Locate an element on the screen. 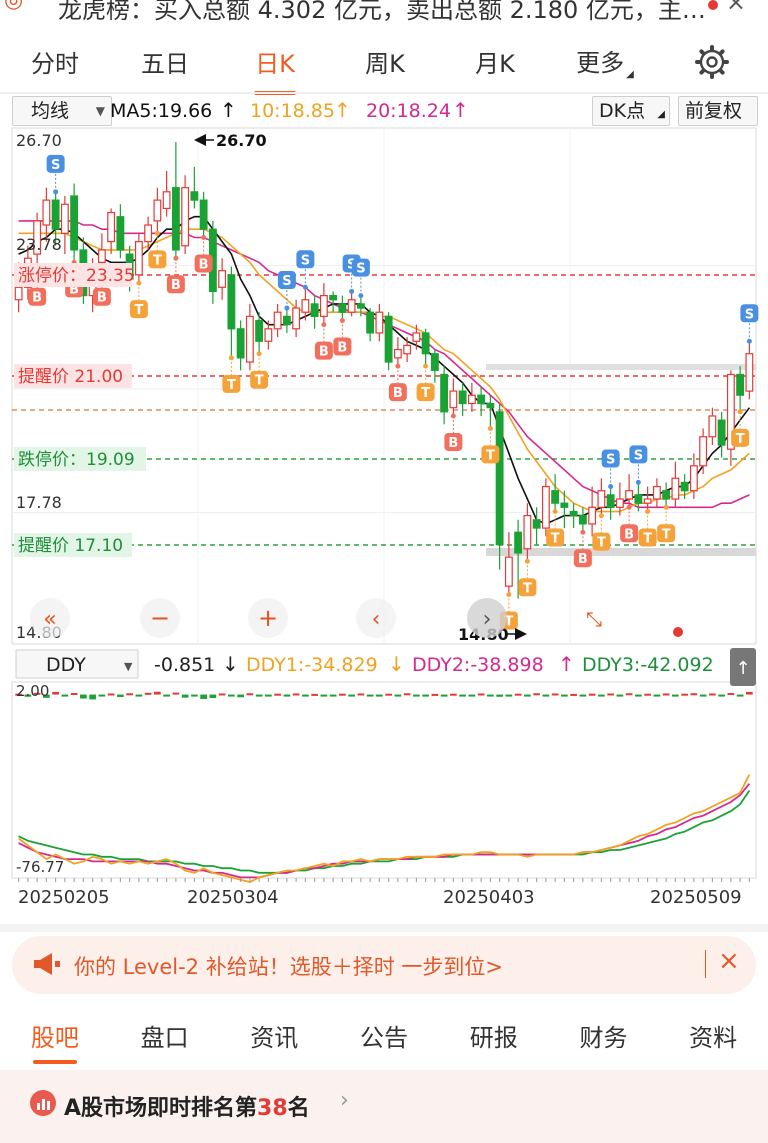 This screenshot has height=1143, width=768. ddy1-line is located at coordinates (384, 828).